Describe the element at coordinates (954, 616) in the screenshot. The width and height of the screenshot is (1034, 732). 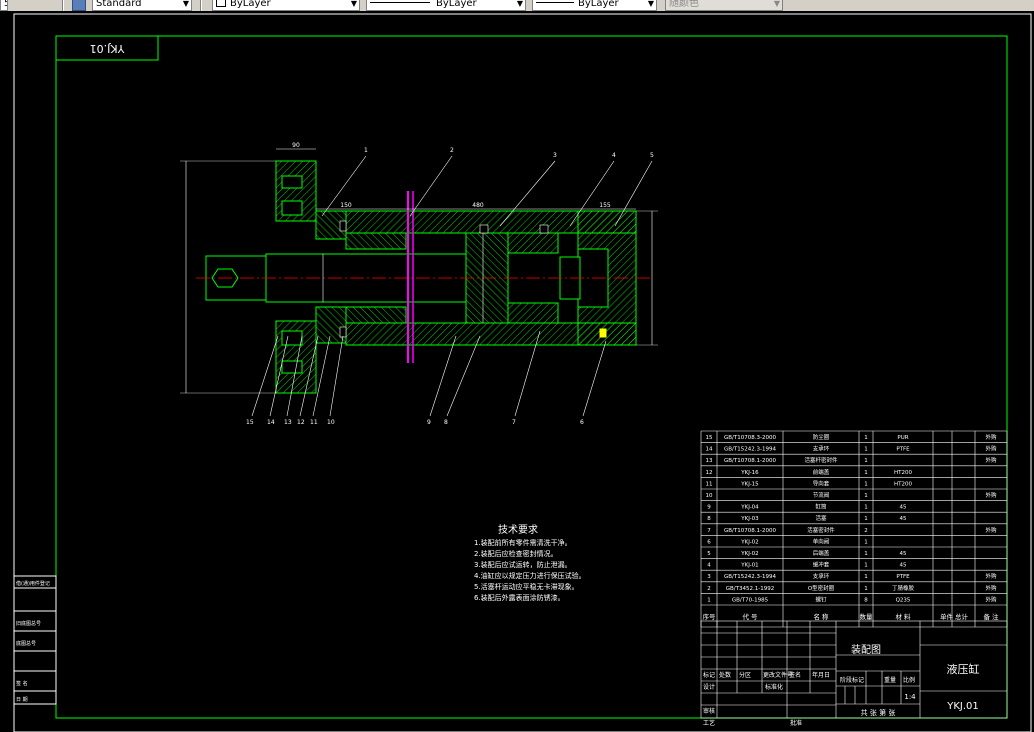
I see `bom-header-unit: 单件 总计` at that location.